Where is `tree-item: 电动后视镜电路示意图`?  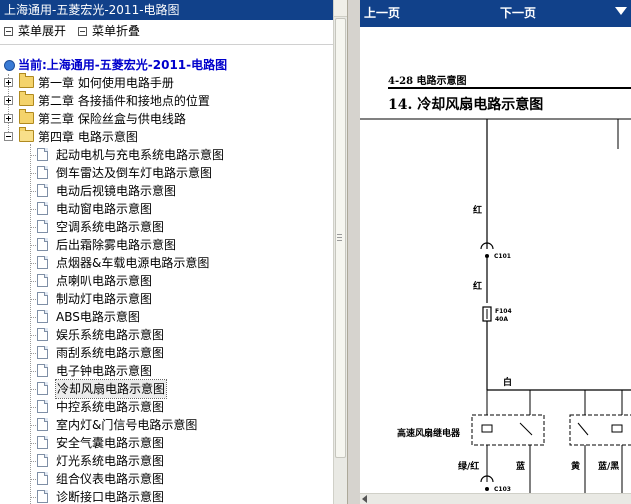 tree-item: 电动后视镜电路示意图 is located at coordinates (166, 191).